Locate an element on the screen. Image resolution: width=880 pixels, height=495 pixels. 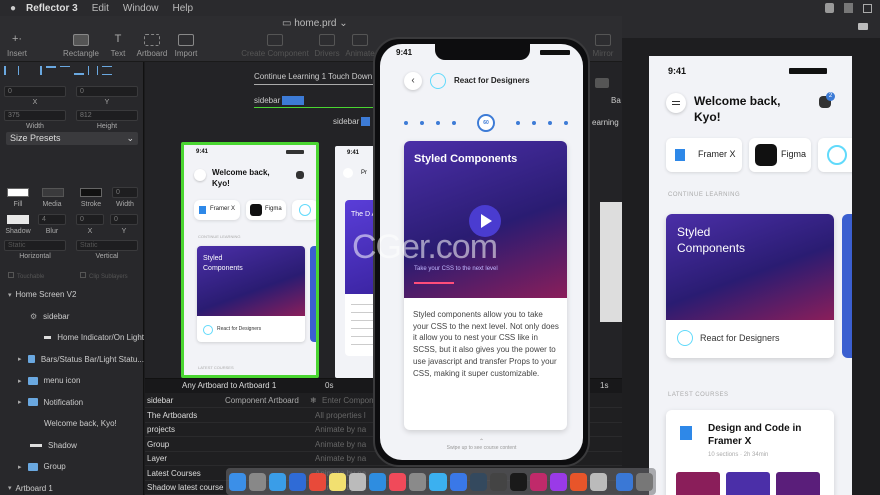
app-name: Reflector 3 is located at coordinates (52, 8).